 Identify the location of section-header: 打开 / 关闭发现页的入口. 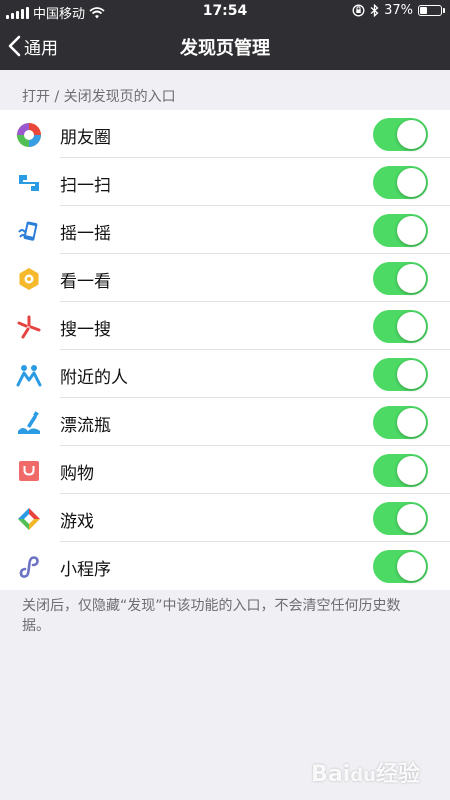
(99, 97).